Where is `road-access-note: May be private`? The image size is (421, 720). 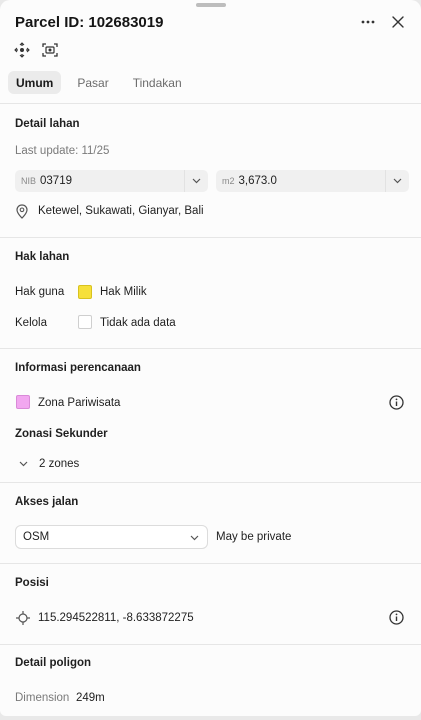
road-access-note: May be private is located at coordinates (254, 537).